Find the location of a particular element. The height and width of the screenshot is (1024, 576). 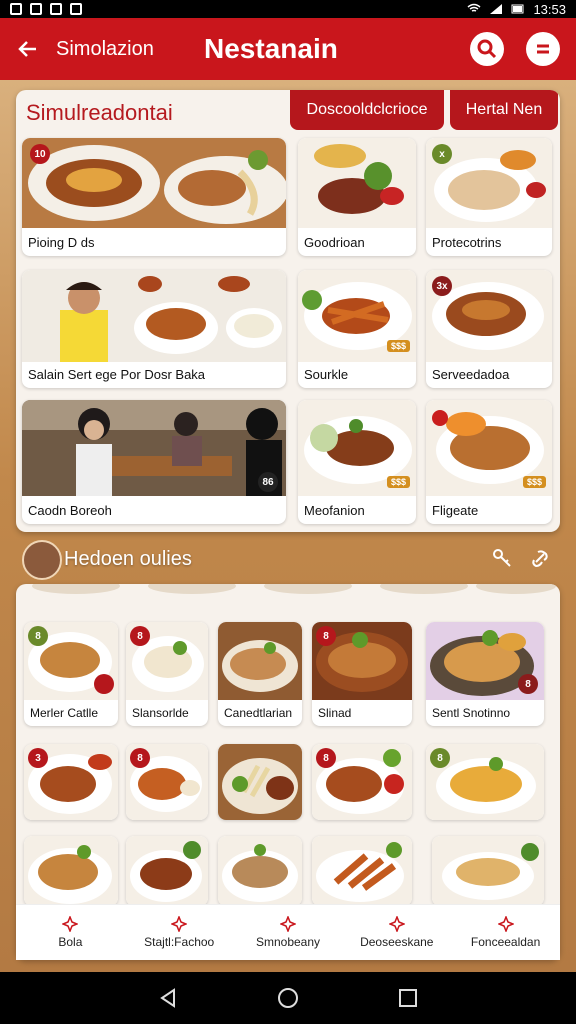

key-icon is located at coordinates (502, 558).